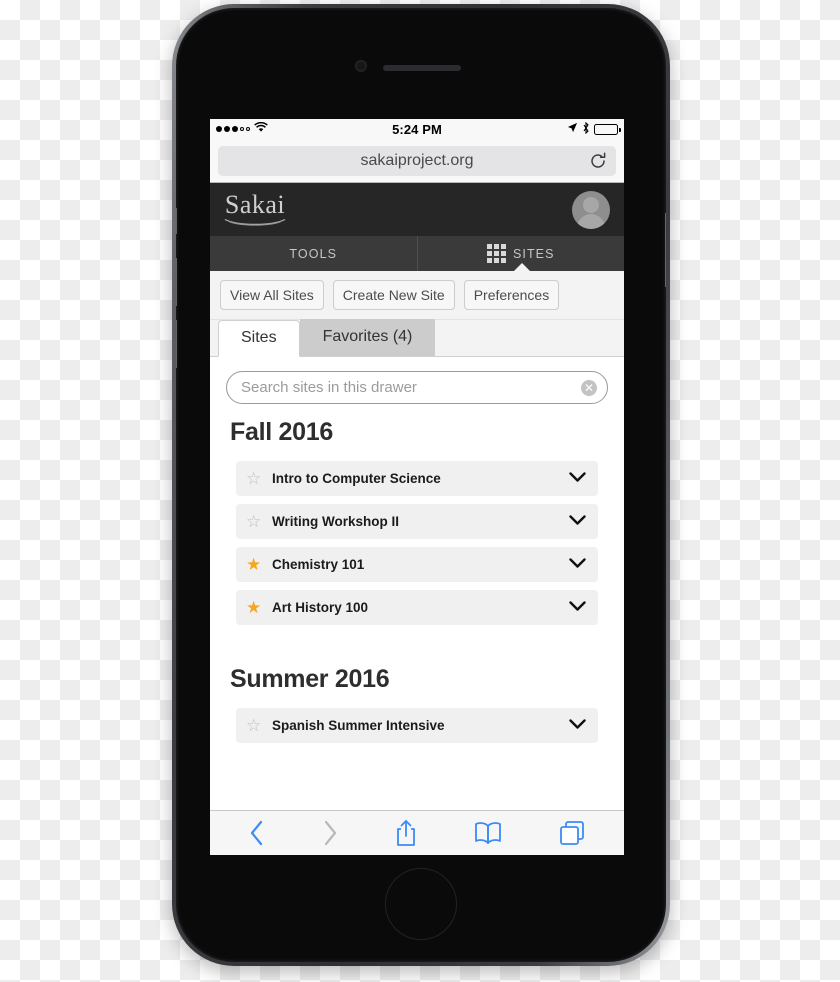 The image size is (840, 982). What do you see at coordinates (176, 221) in the screenshot?
I see `mute-switch` at bounding box center [176, 221].